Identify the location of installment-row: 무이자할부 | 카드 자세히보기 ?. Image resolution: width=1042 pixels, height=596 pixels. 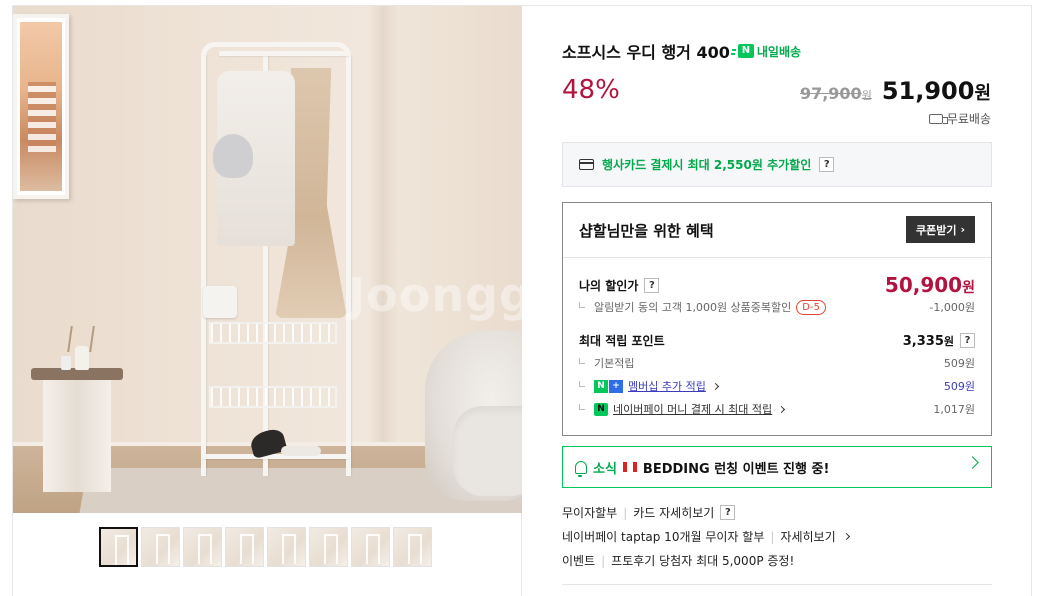
(649, 512).